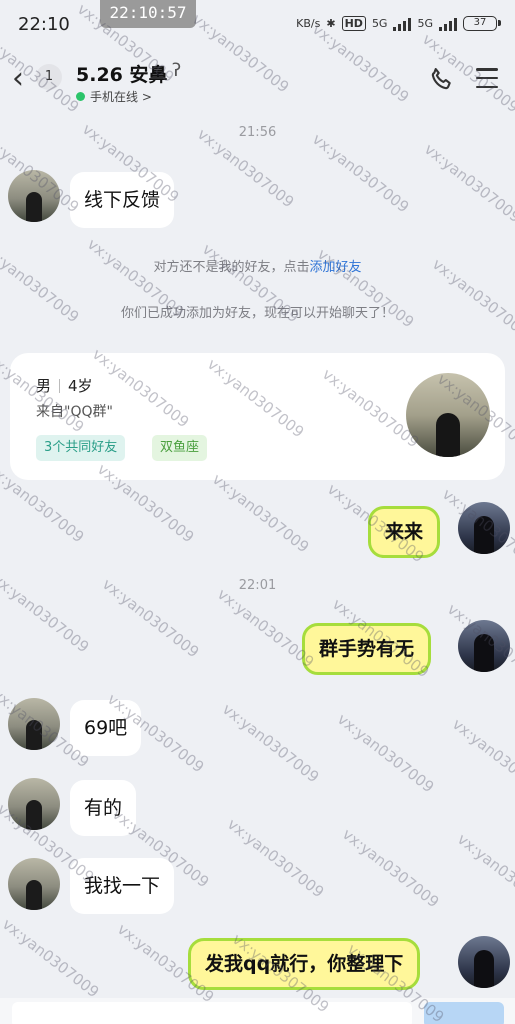  I want to click on back-icon: ‹, so click(18, 79).